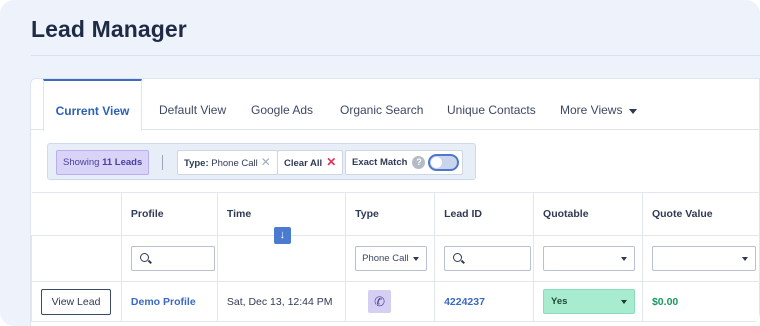 The height and width of the screenshot is (326, 760). What do you see at coordinates (665, 301) in the screenshot?
I see `quote-value: $0.00` at bounding box center [665, 301].